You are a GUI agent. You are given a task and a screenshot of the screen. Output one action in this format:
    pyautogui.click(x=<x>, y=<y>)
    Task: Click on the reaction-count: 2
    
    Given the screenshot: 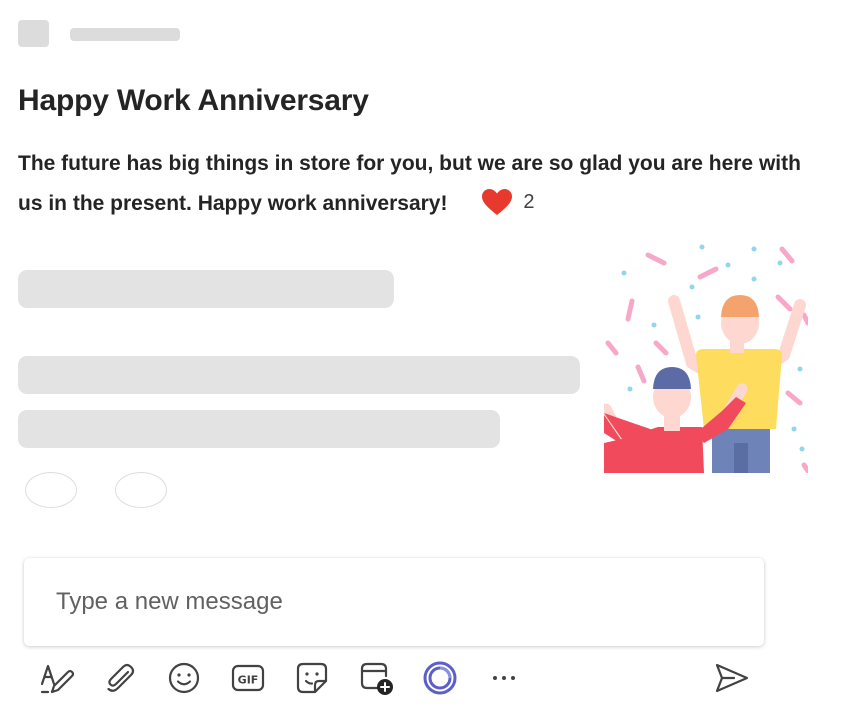 What is the action you would take?
    pyautogui.click(x=529, y=202)
    